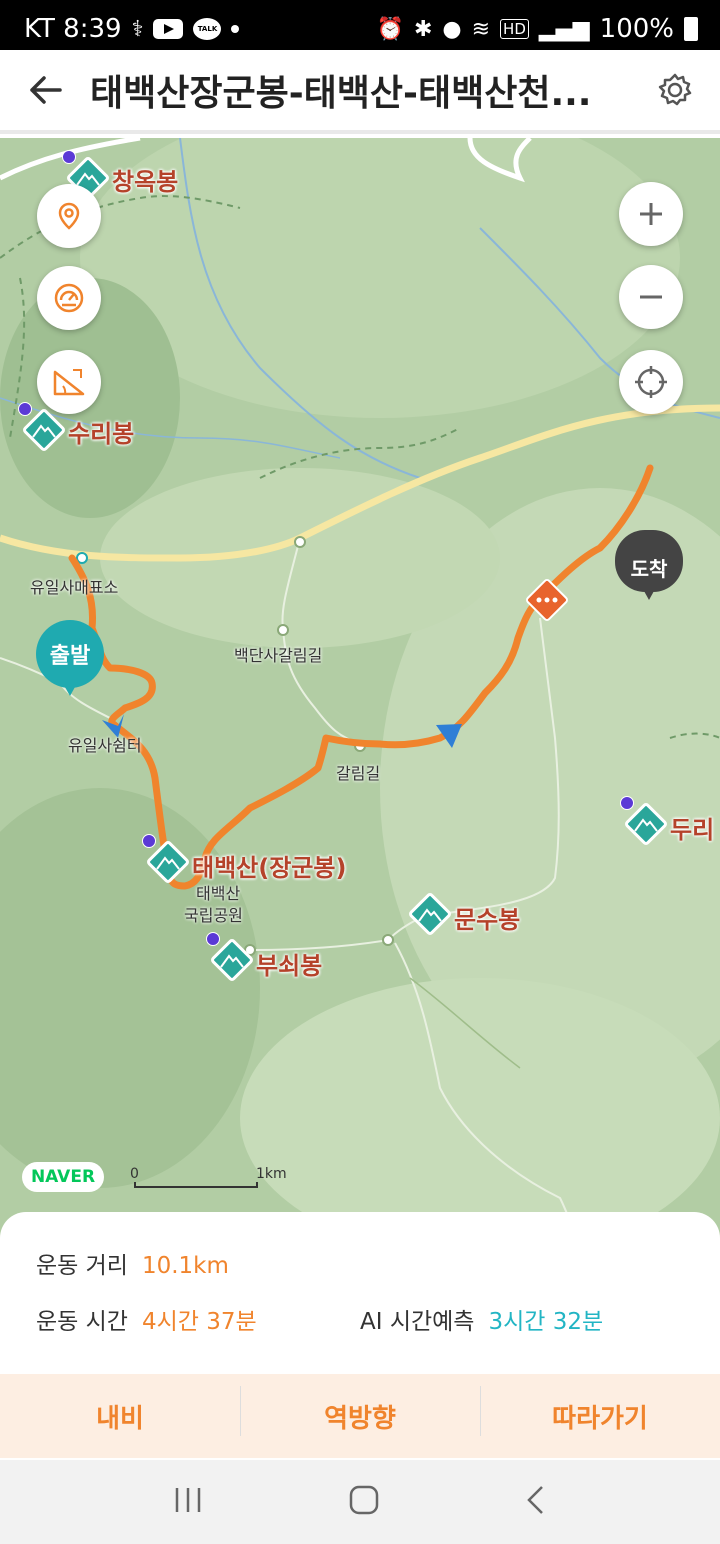 The image size is (720, 1544). I want to click on reverse-button: 역방향, so click(360, 1410).